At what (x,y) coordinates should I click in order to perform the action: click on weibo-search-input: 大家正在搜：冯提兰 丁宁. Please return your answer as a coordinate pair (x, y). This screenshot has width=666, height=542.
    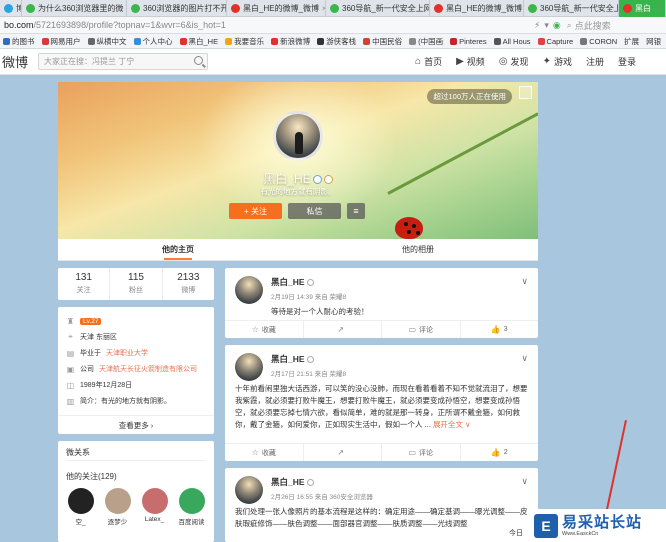
    Looking at the image, I should click on (123, 61).